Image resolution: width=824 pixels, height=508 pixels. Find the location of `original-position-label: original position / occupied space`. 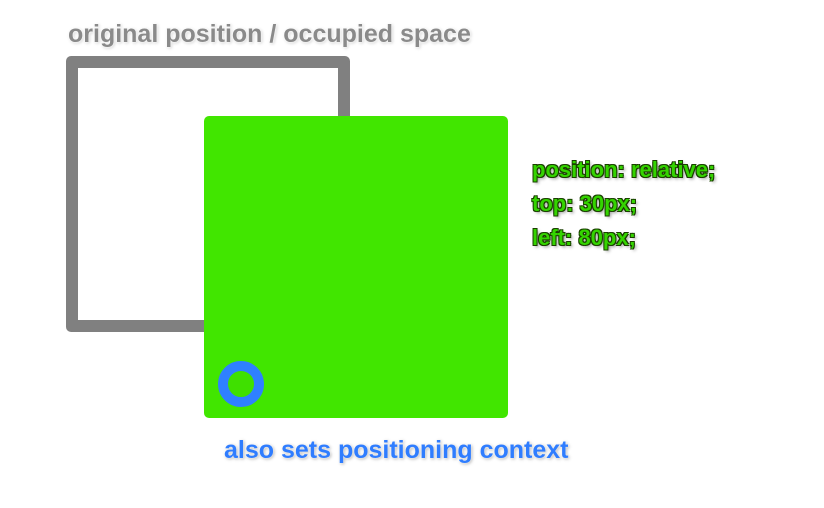

original-position-label: original position / occupied space is located at coordinates (269, 34).